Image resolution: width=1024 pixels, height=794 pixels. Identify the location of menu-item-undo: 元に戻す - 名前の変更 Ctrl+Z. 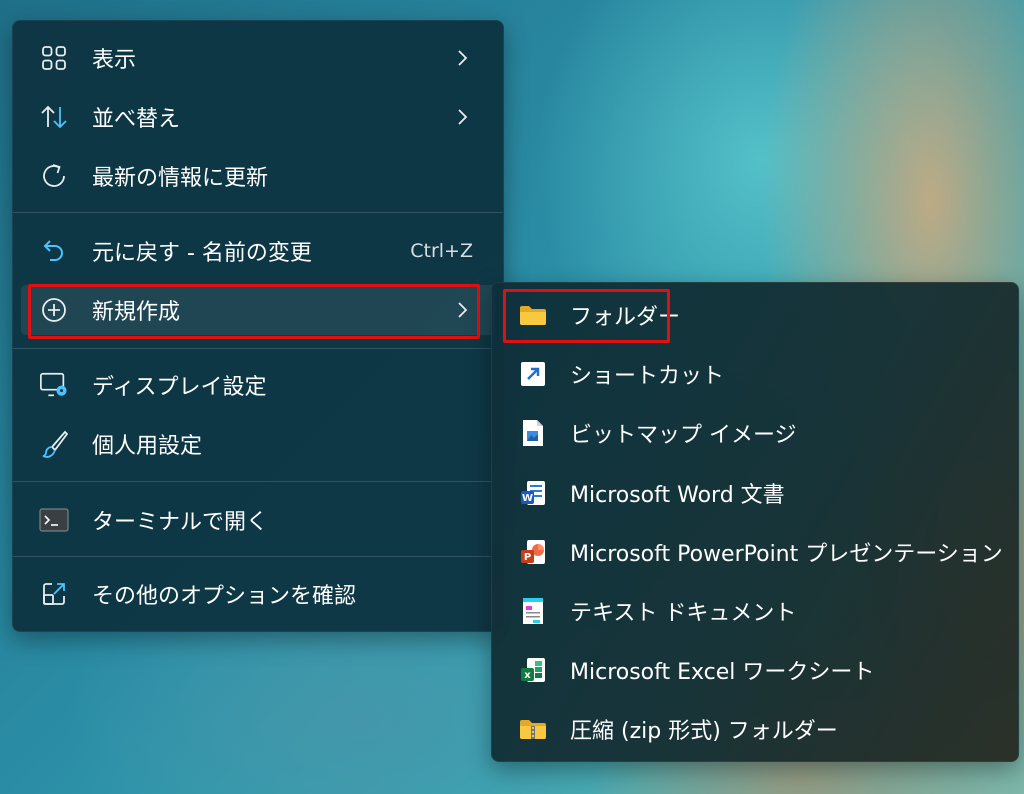
(258, 251).